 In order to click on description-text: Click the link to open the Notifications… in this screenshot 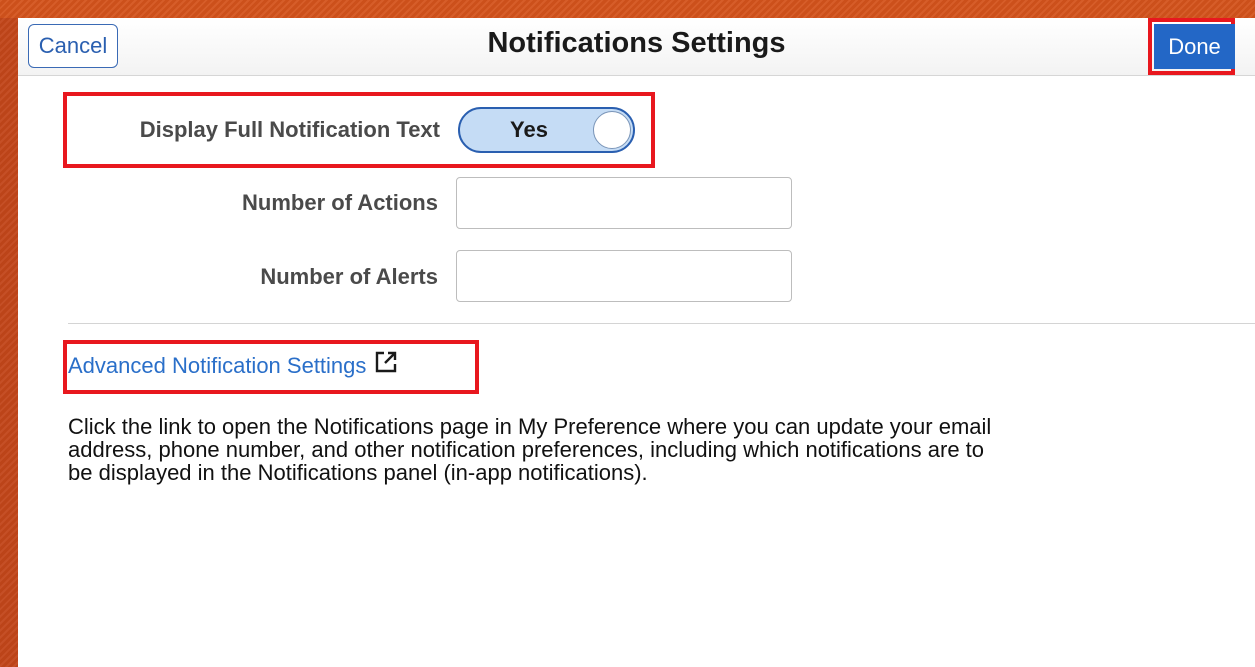, I will do `click(530, 449)`.